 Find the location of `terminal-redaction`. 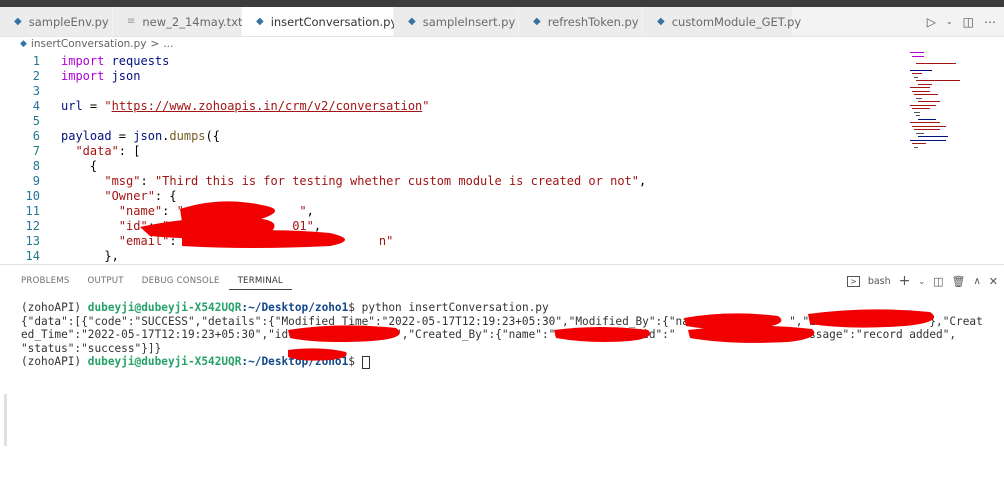

terminal-redaction is located at coordinates (611, 335).